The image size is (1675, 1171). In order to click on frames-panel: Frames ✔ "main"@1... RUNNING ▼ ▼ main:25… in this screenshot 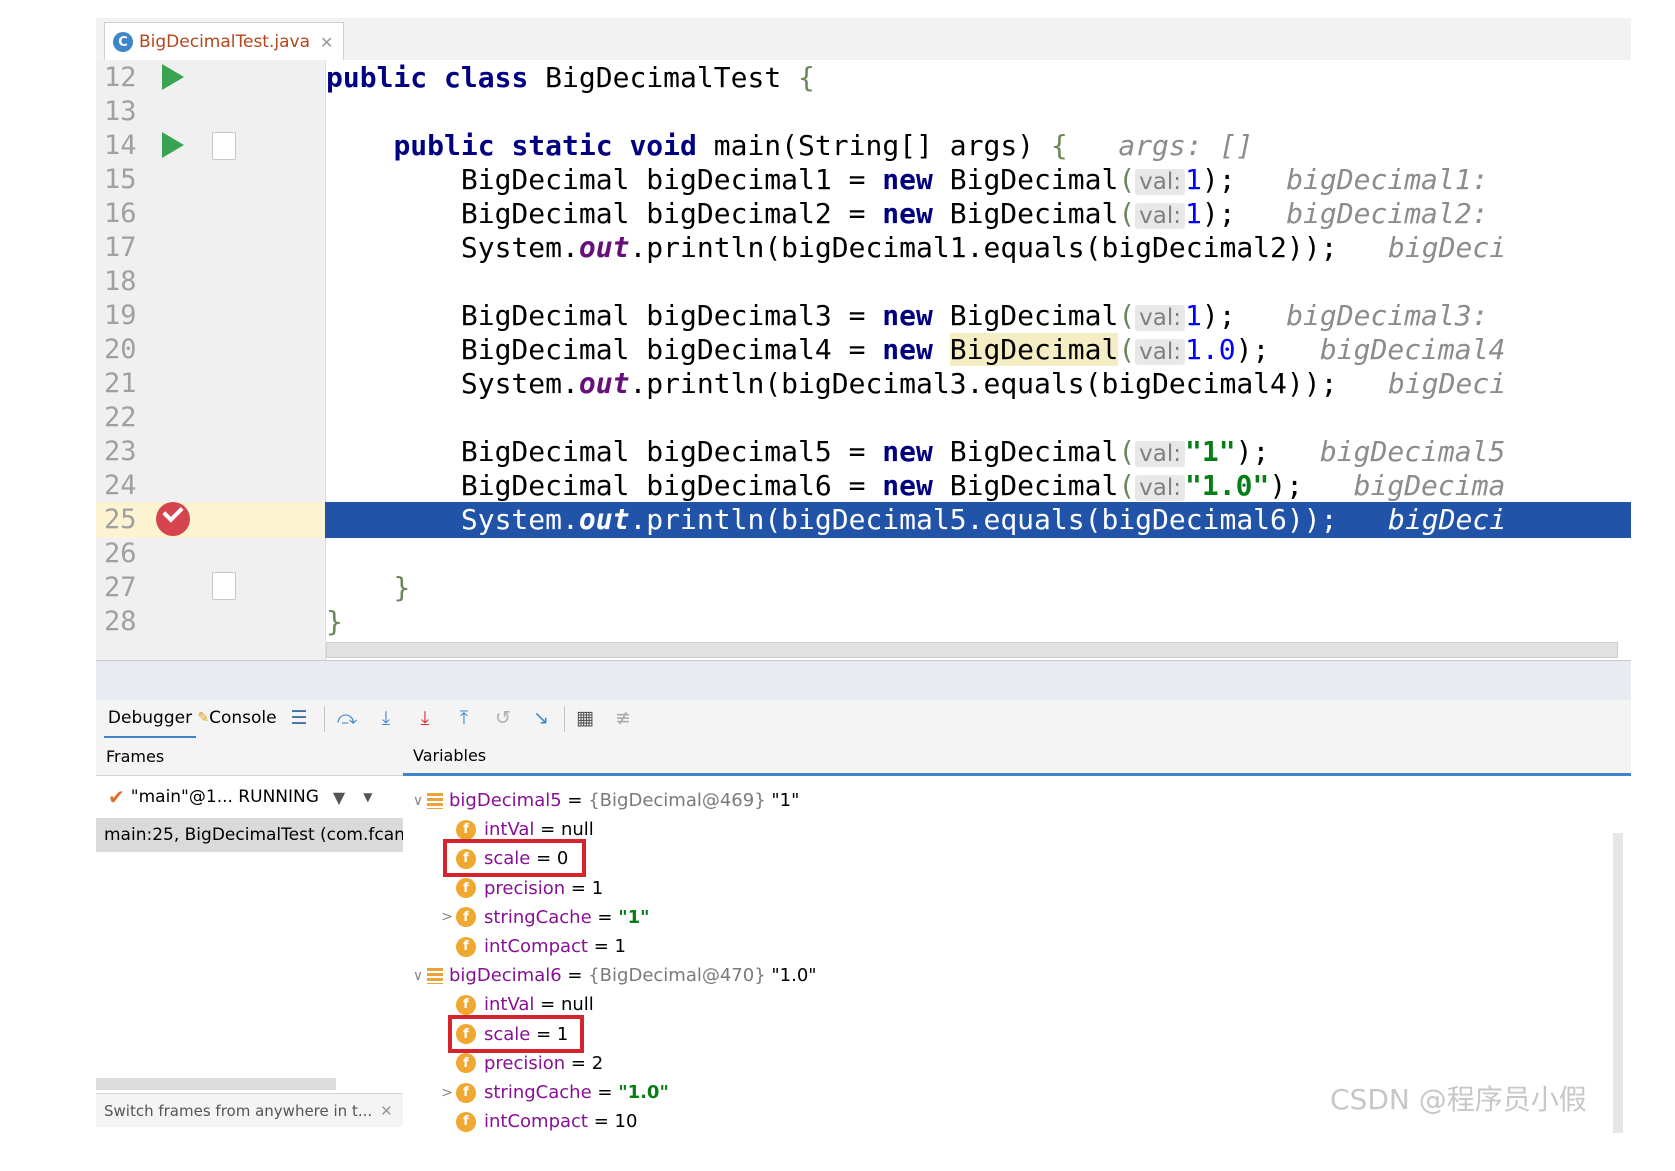, I will do `click(250, 940)`.